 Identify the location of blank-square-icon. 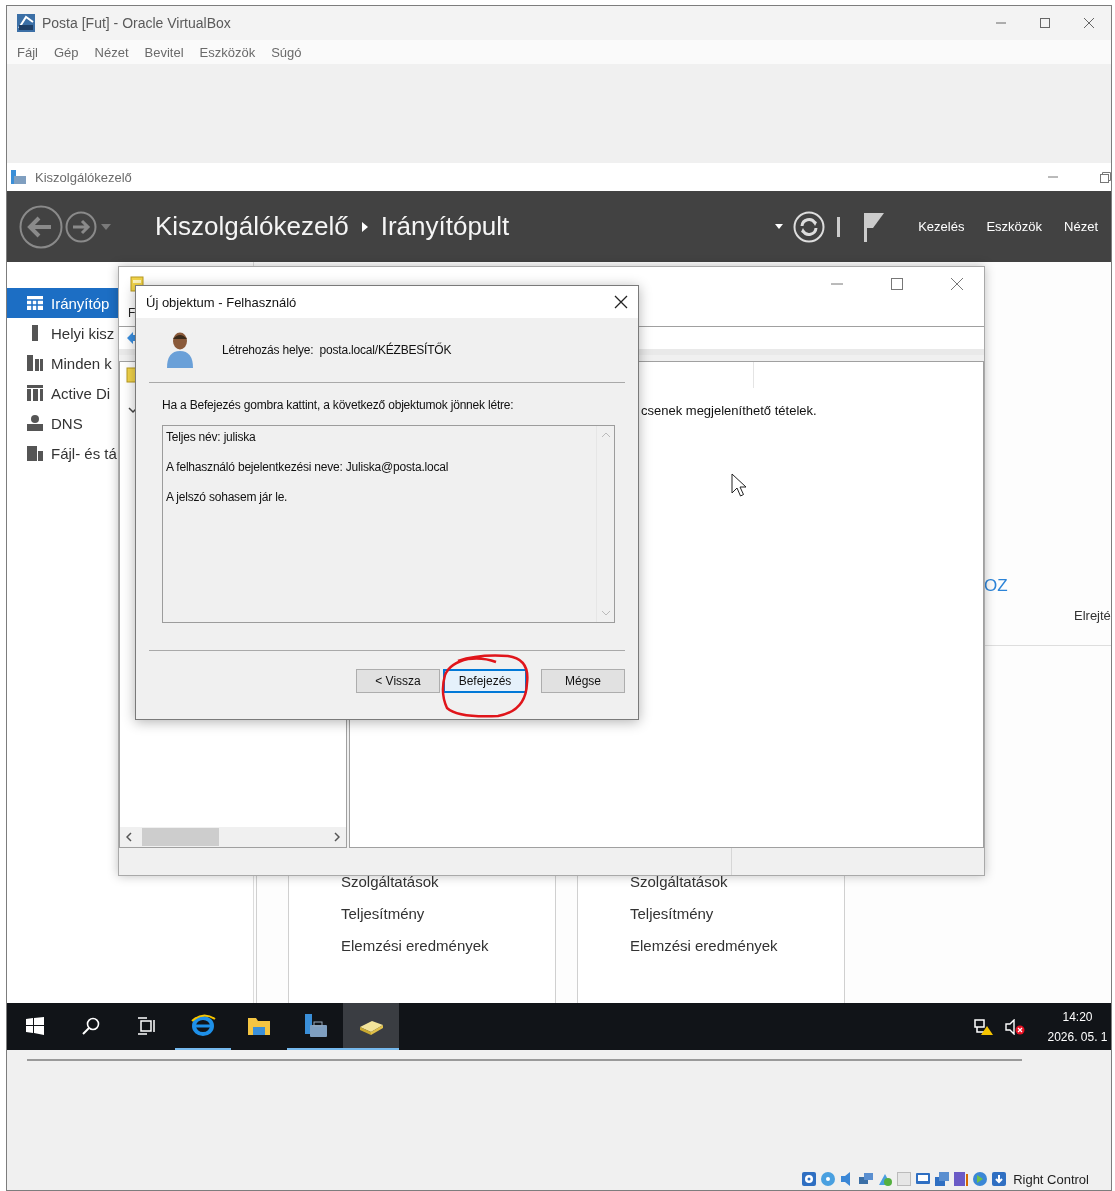
(904, 1179).